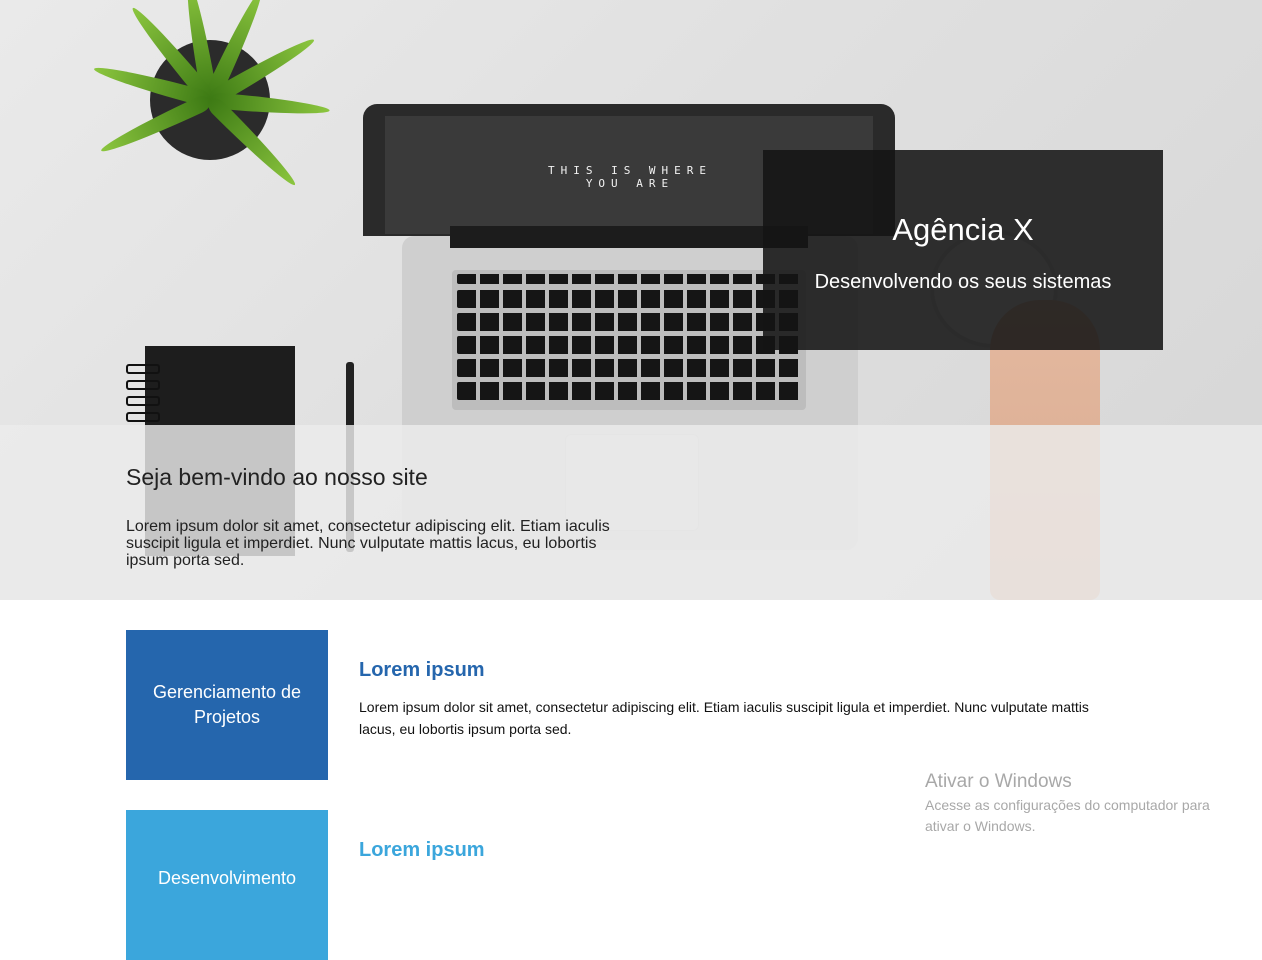 Image resolution: width=1262 pixels, height=960 pixels. Describe the element at coordinates (963, 250) in the screenshot. I see `hero-title-card: Agência X Desenvolvendo os seus sistemas` at that location.